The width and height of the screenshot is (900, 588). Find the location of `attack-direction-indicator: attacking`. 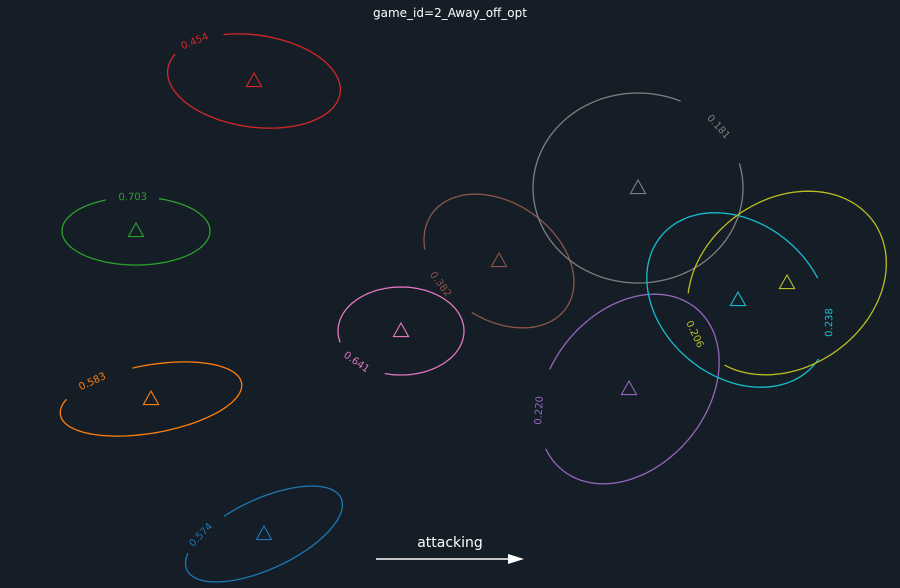

attack-direction-indicator: attacking is located at coordinates (450, 549).